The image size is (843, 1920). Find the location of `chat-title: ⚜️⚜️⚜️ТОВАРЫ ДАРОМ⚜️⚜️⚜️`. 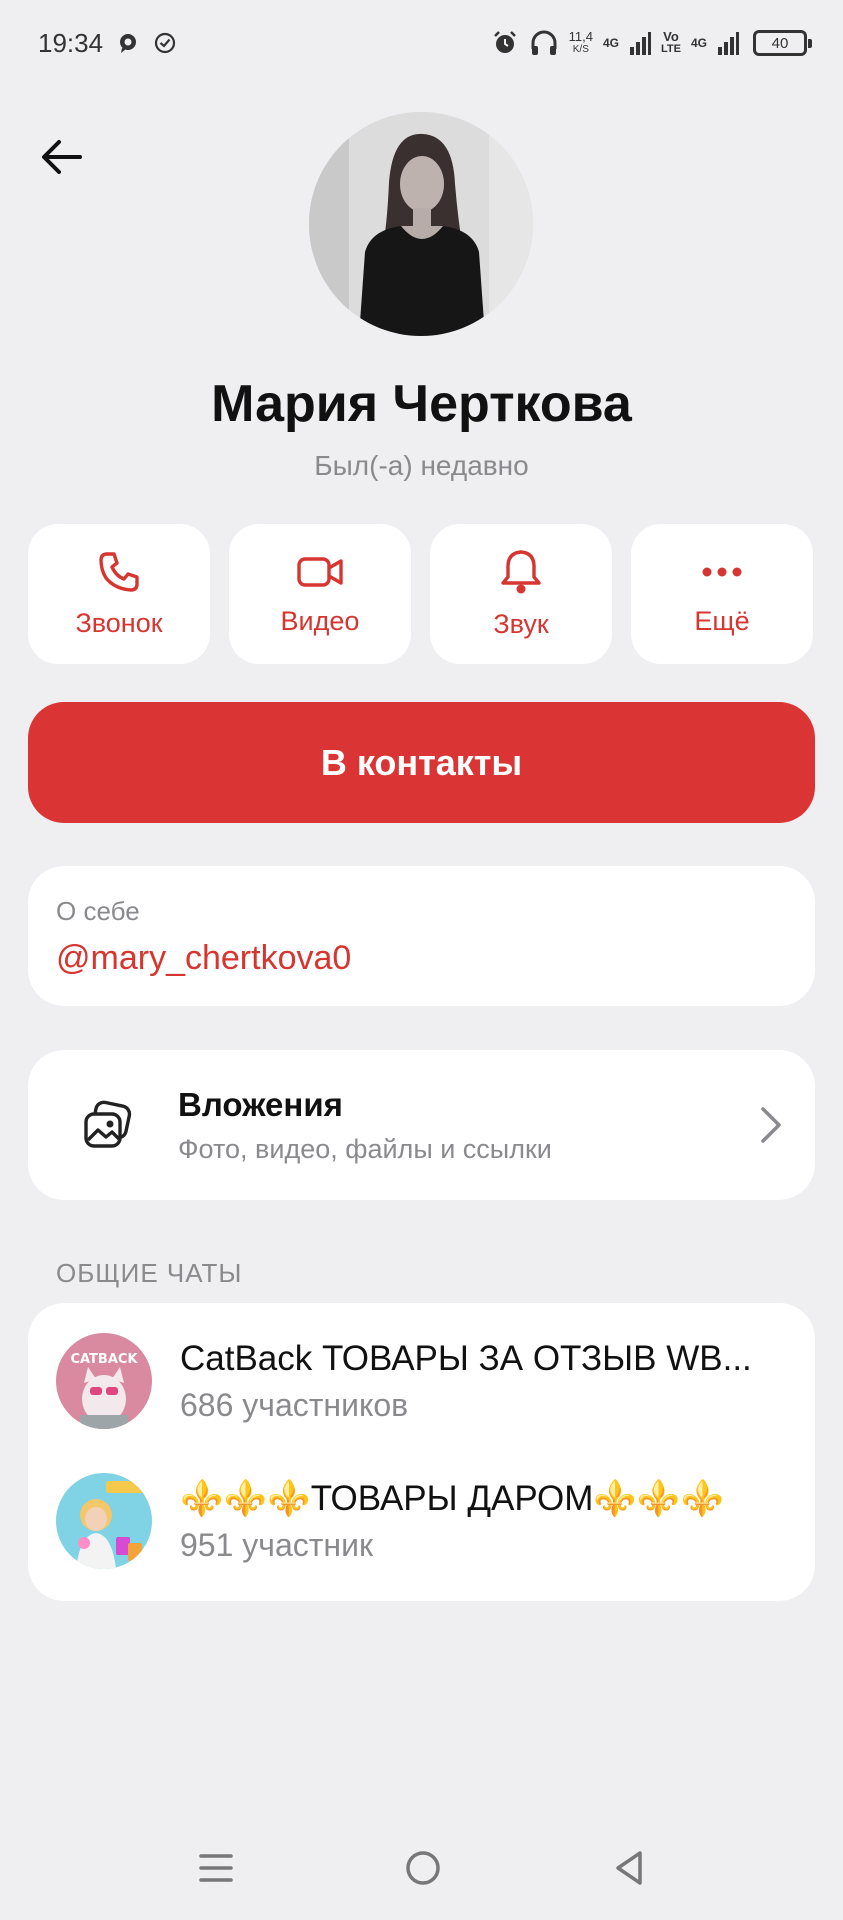

chat-title: ⚜️⚜️⚜️ТОВАРЫ ДАРОМ⚜️⚜️⚜️ is located at coordinates (452, 1498).